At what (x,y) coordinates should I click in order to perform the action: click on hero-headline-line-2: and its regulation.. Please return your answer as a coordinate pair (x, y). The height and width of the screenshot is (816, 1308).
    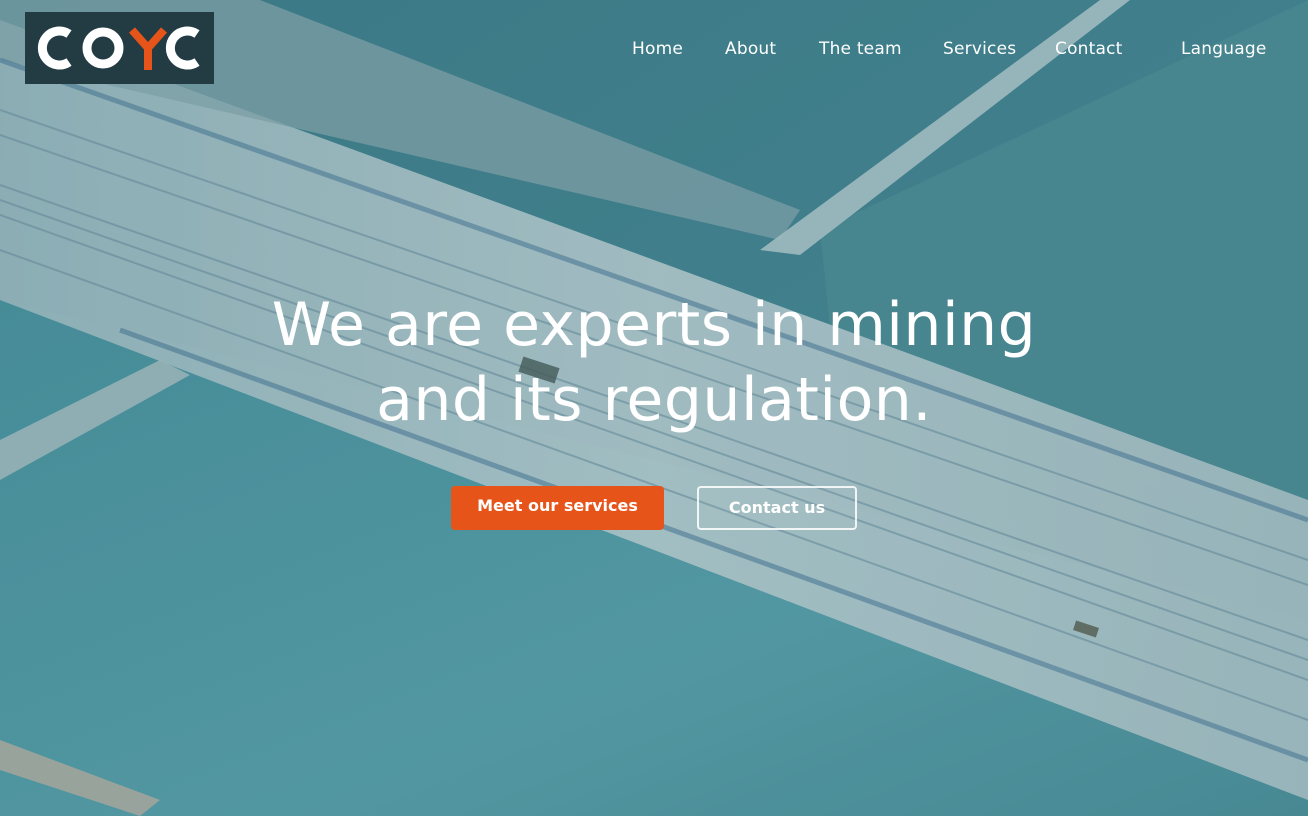
    Looking at the image, I should click on (654, 400).